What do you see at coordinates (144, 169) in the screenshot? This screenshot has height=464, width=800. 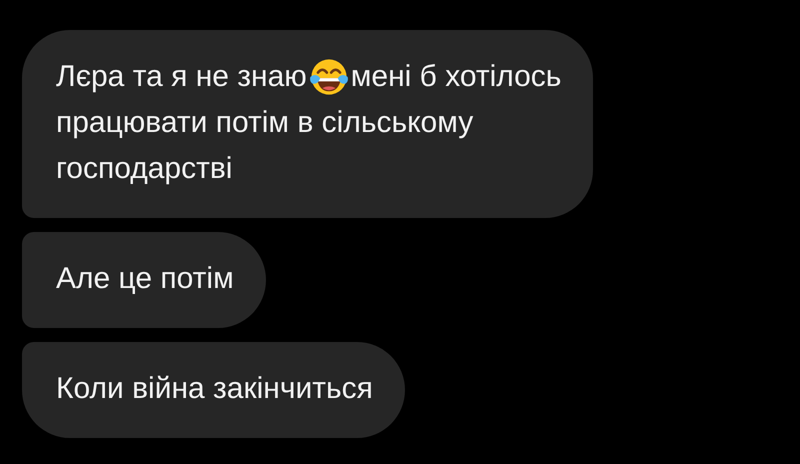 I see `message-text: господарстві` at bounding box center [144, 169].